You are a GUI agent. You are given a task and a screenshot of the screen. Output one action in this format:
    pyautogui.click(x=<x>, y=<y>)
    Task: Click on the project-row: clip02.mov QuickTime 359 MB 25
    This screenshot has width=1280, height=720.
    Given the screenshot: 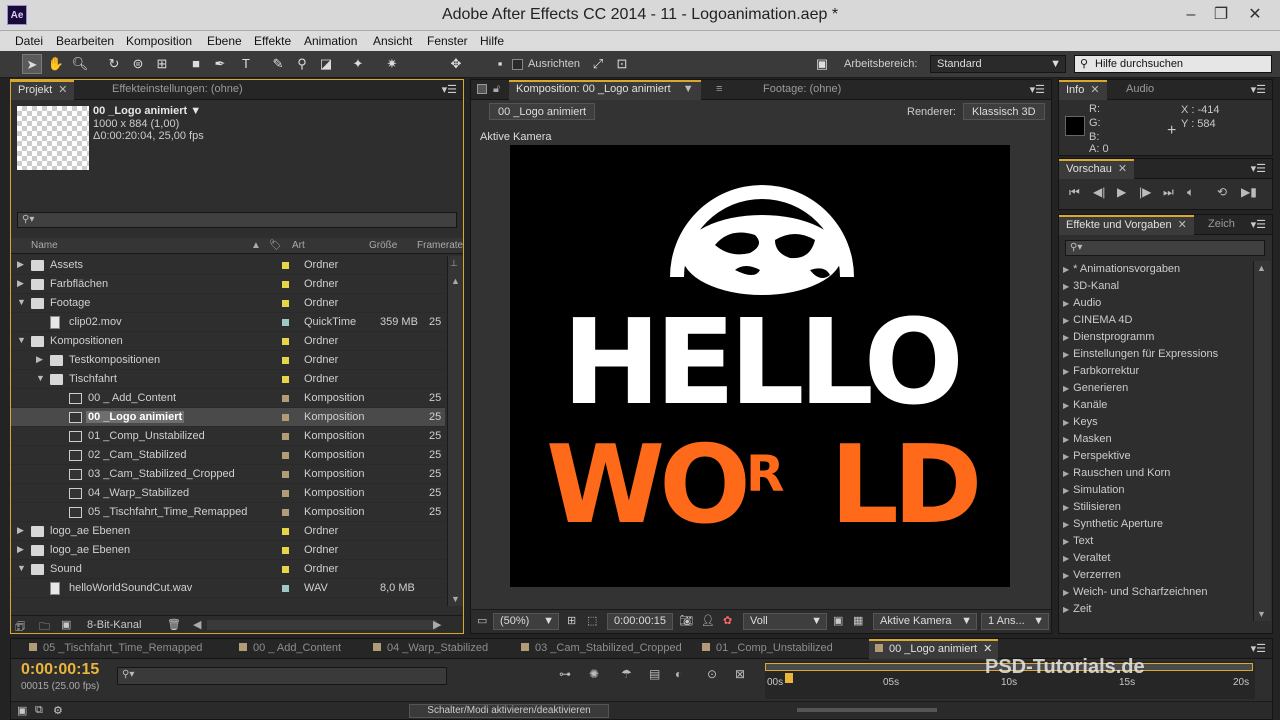 What is the action you would take?
    pyautogui.click(x=228, y=322)
    